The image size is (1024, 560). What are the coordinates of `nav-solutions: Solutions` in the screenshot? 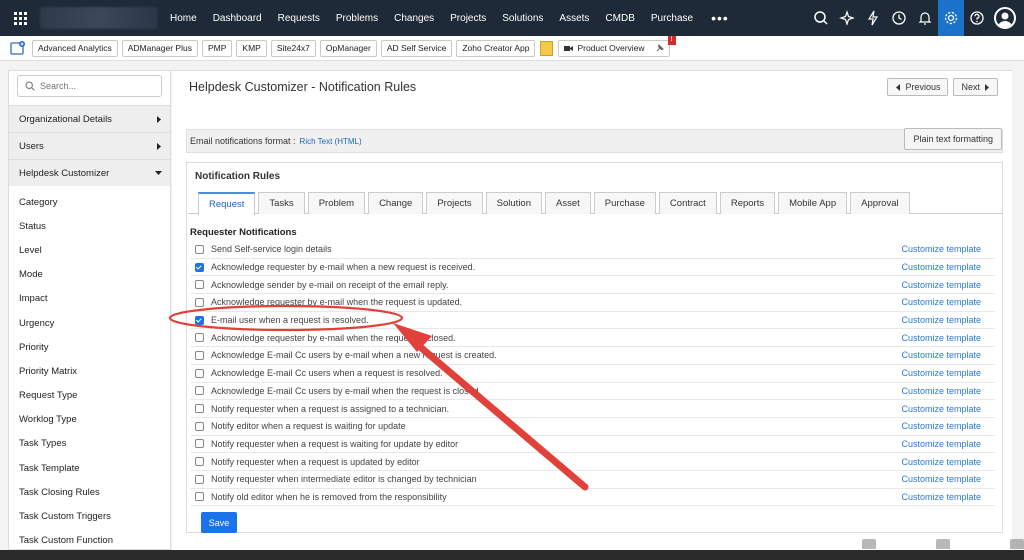 It's located at (522, 18).